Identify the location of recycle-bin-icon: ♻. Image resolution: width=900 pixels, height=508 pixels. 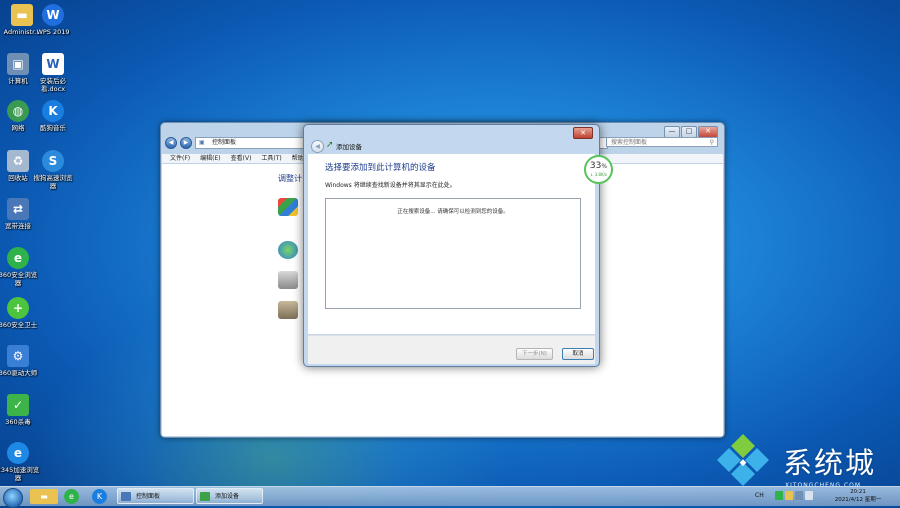
(18, 161).